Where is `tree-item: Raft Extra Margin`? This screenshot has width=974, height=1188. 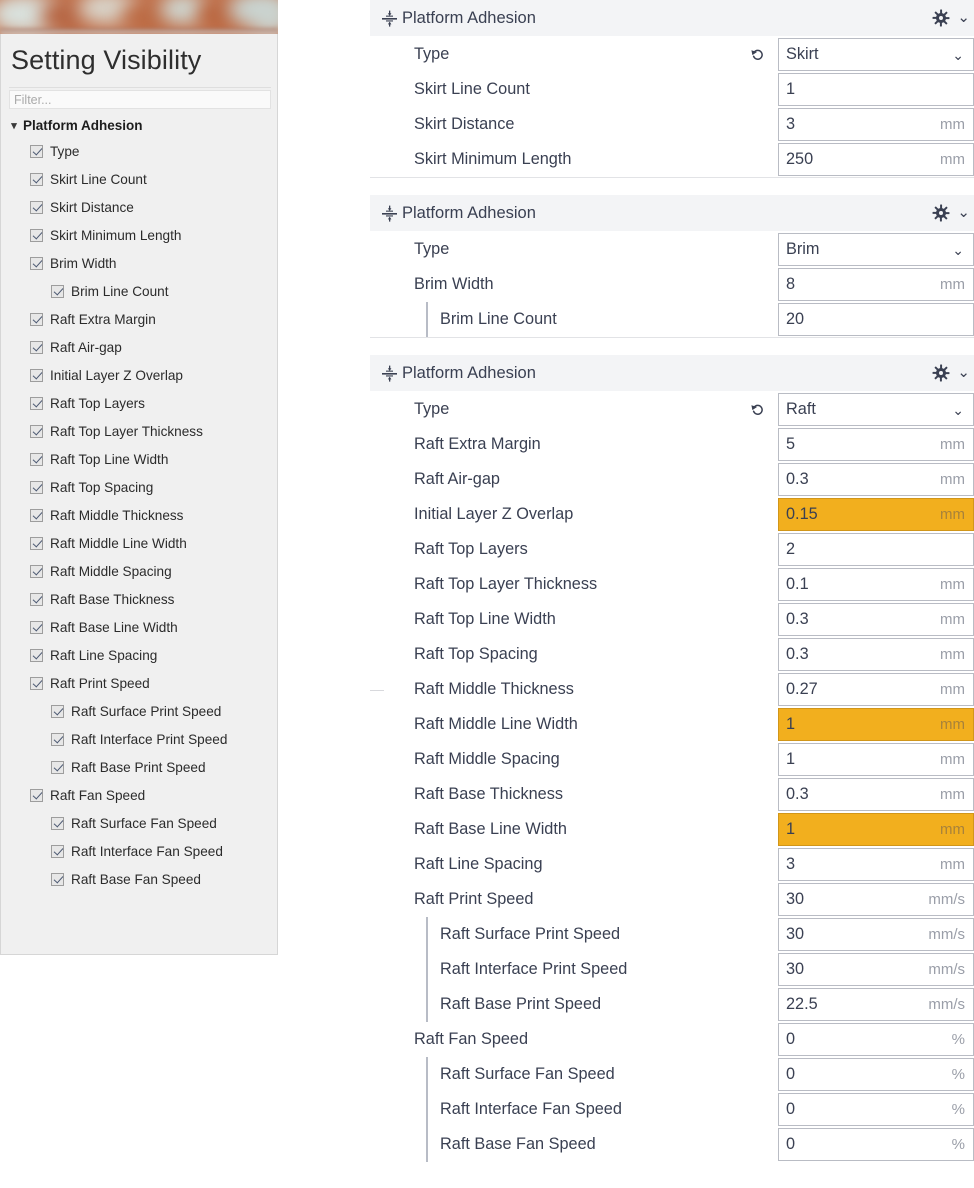 tree-item: Raft Extra Margin is located at coordinates (140, 319).